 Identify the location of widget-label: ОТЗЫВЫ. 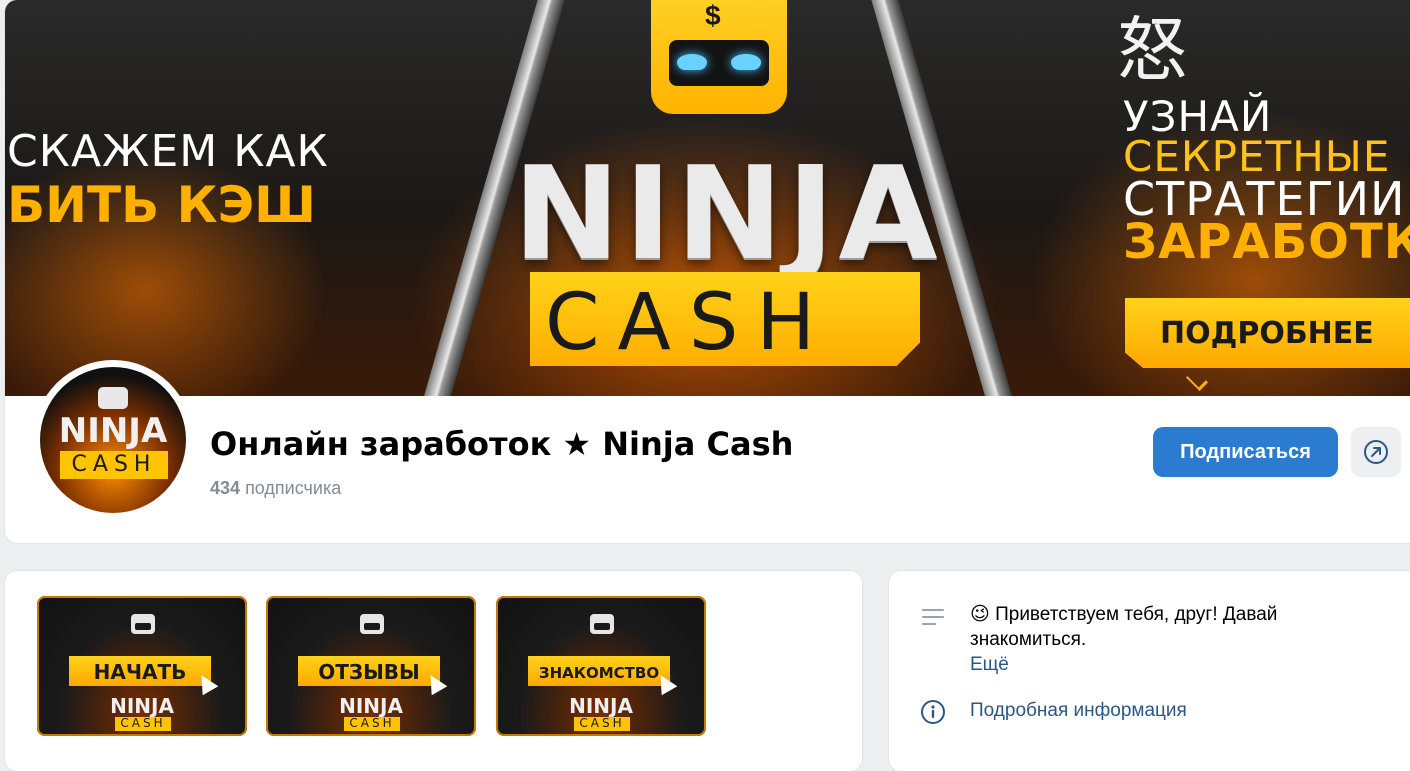
(369, 672).